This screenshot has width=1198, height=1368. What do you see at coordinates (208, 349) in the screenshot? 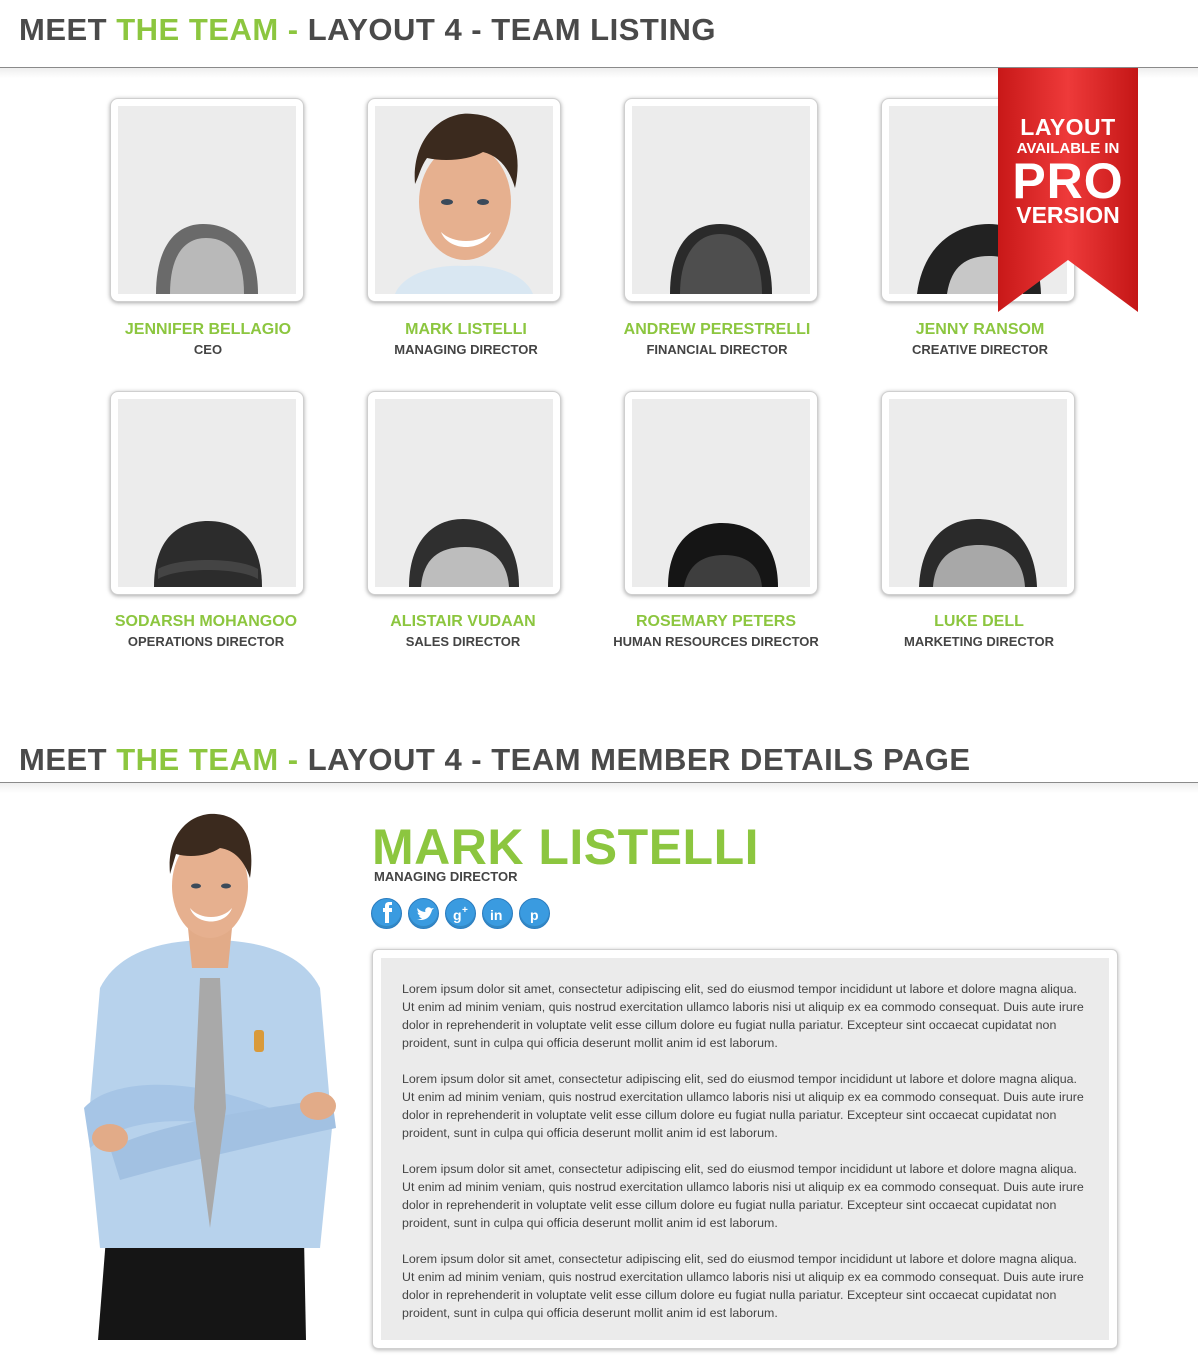
I see `member-role: CEO` at bounding box center [208, 349].